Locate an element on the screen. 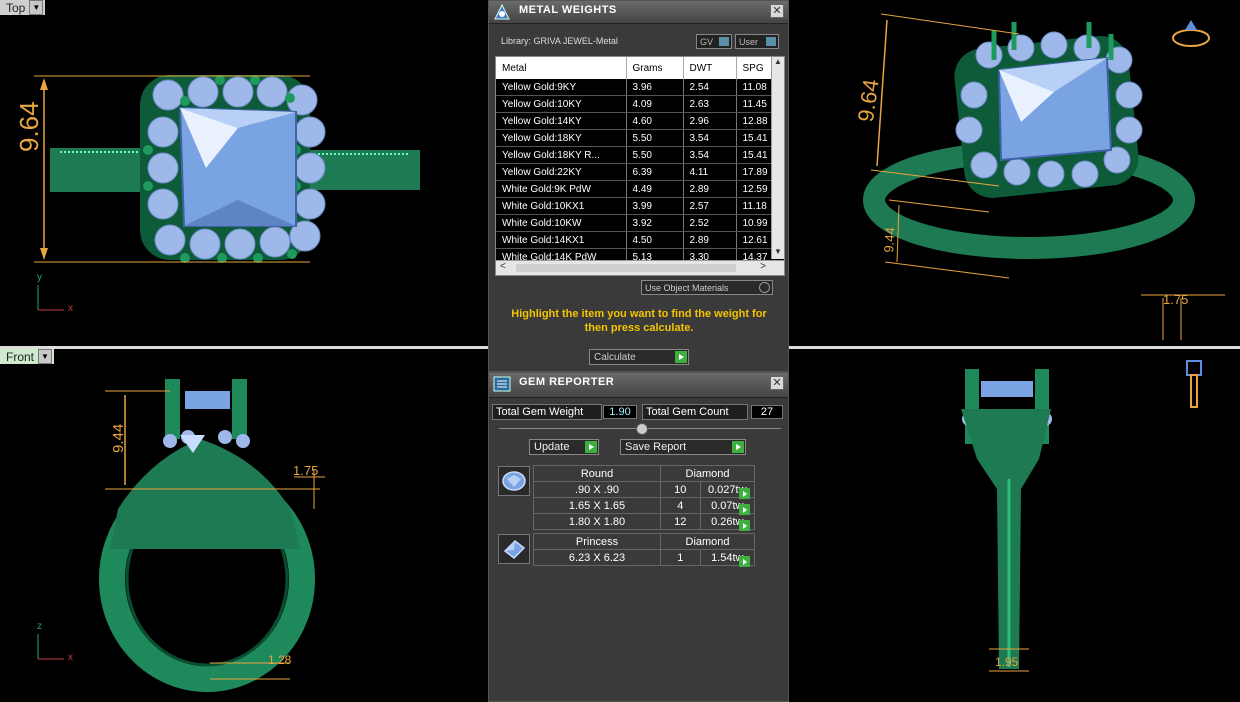 This screenshot has height=702, width=1240. table-row: Yellow Gold:22KY 6.39 4.11 17.89 is located at coordinates (640, 172).